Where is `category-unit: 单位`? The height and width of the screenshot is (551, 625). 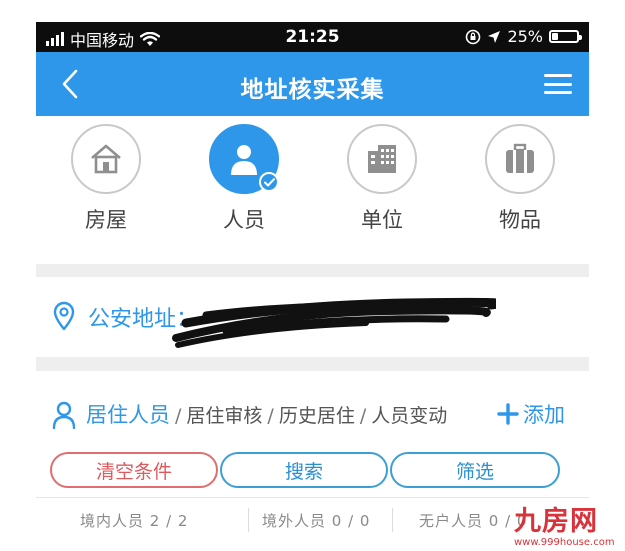 category-unit: 单位 is located at coordinates (382, 179).